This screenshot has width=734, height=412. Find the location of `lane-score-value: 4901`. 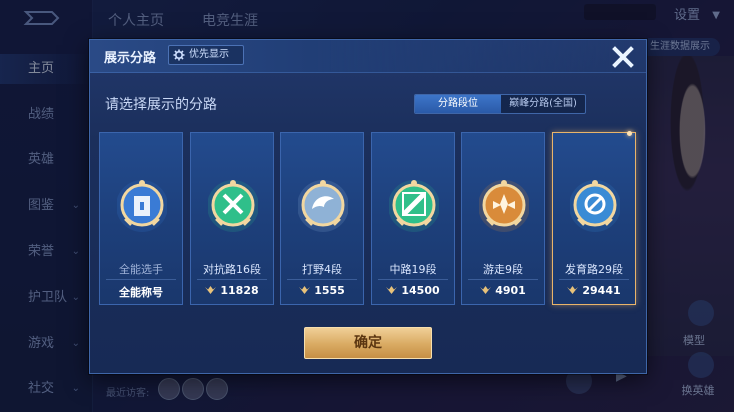

lane-score-value: 4901 is located at coordinates (510, 290).